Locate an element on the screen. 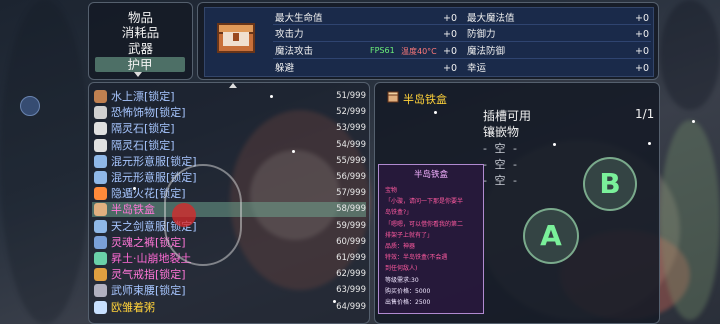 The width and height of the screenshot is (720, 324). inlay-label: 镶嵌物 is located at coordinates (501, 132).